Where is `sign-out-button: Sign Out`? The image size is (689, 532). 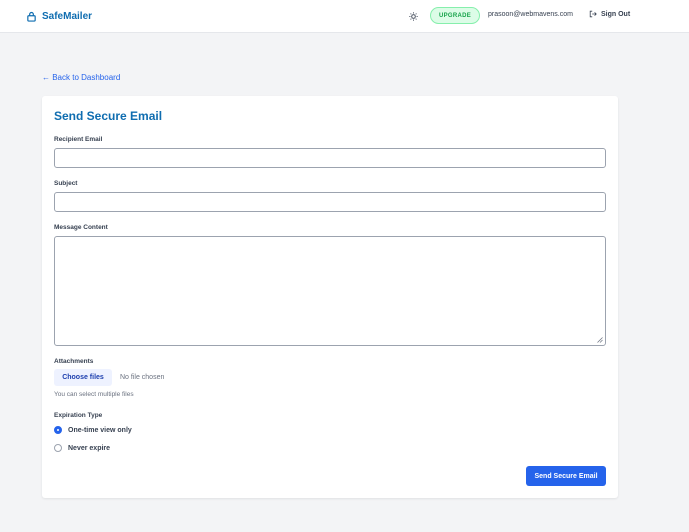
sign-out-button: Sign Out is located at coordinates (609, 14).